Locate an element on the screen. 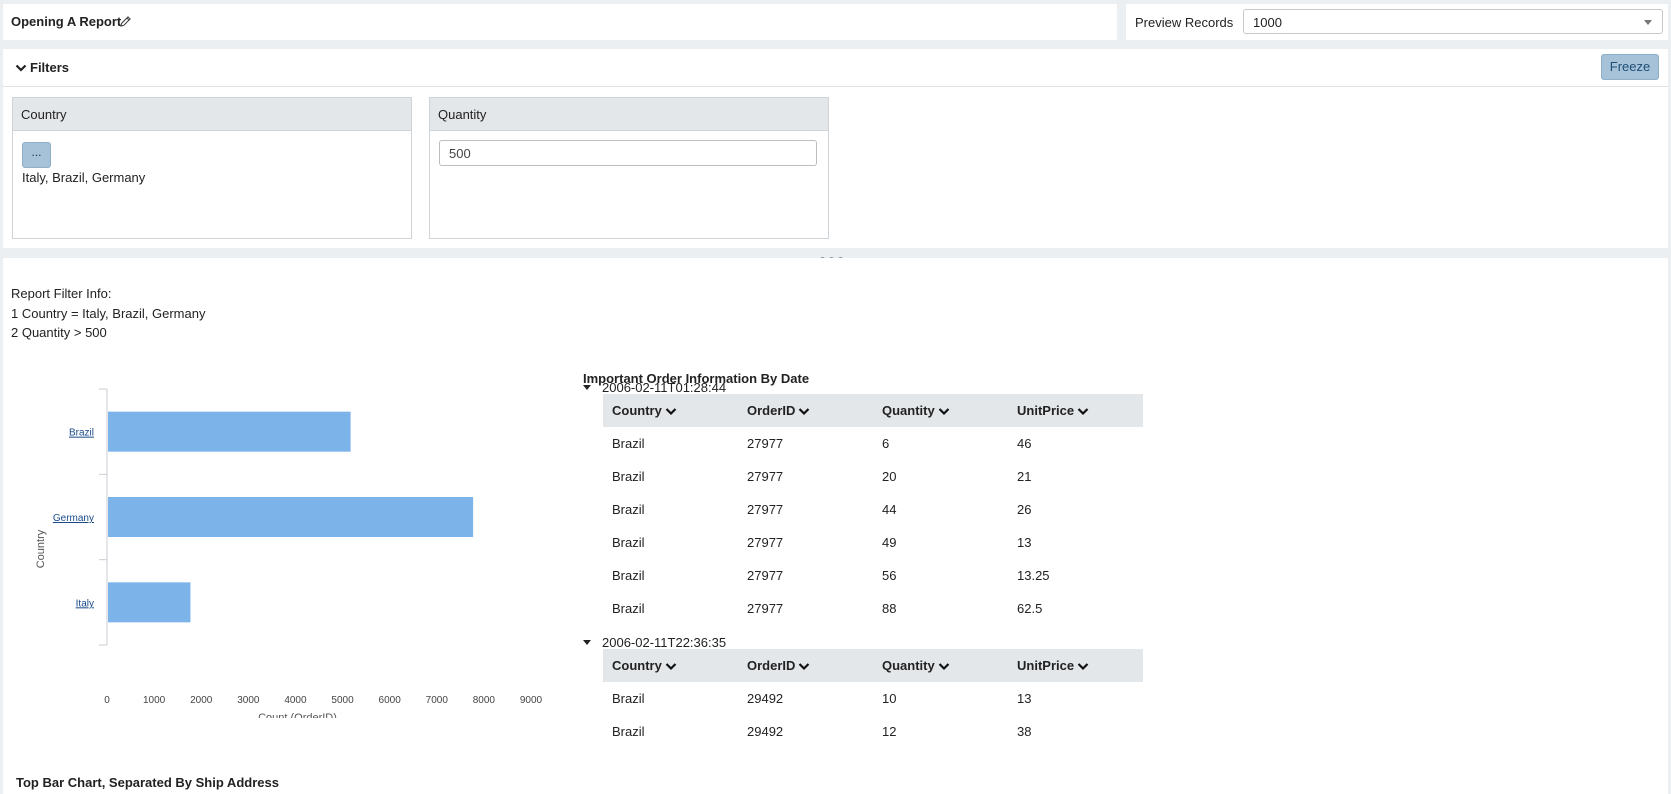  table-cell: 49 is located at coordinates (889, 542).